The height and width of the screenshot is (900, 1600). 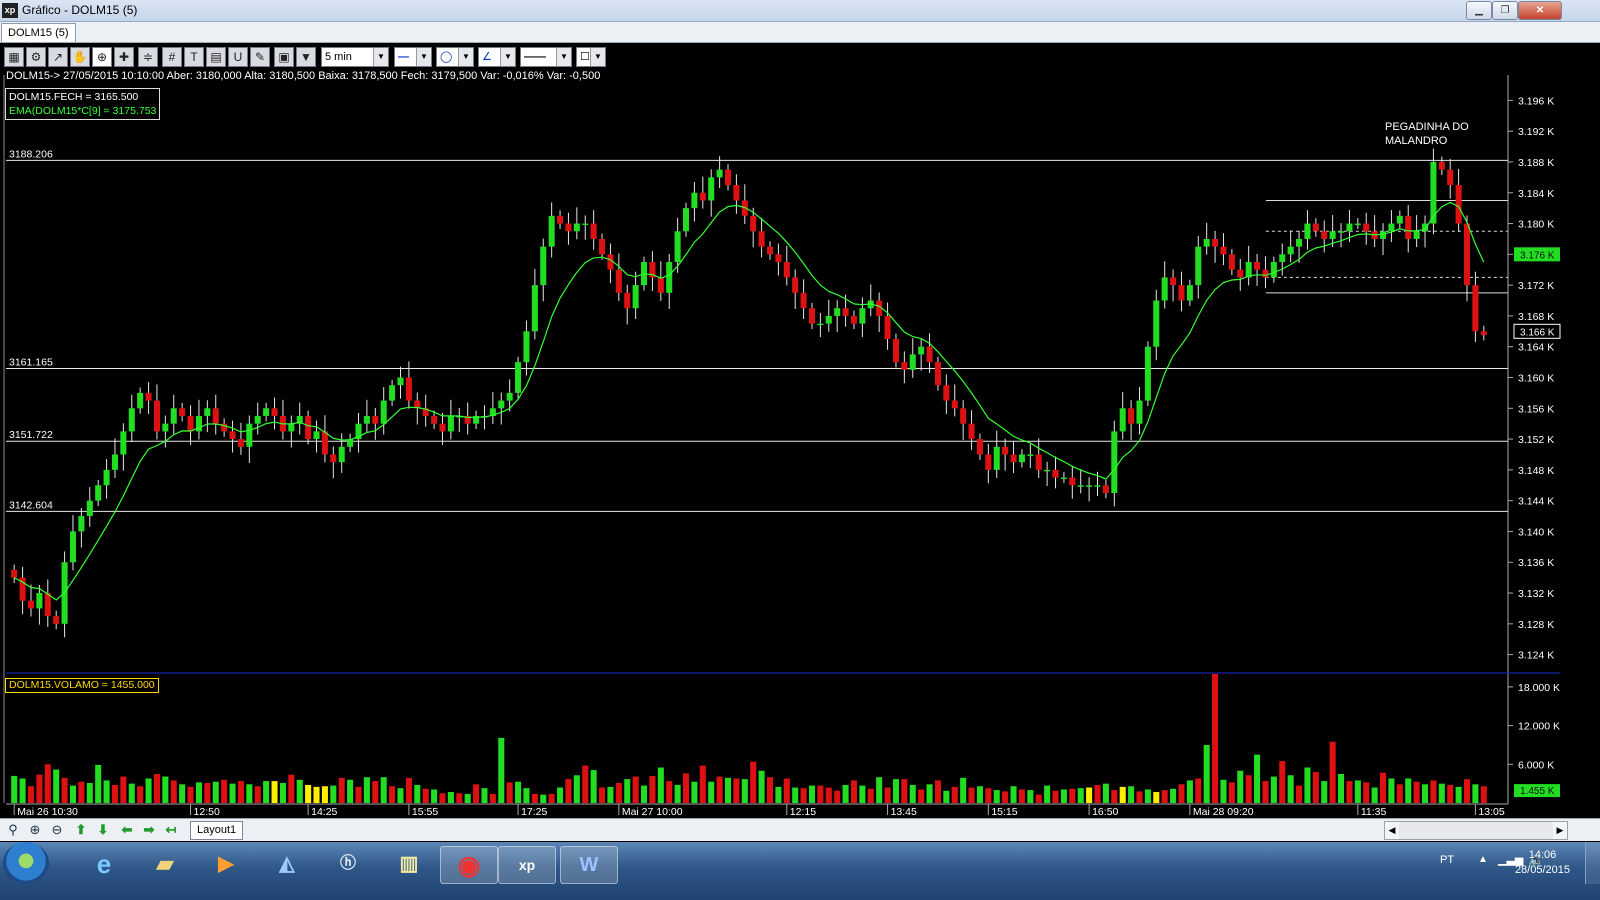 I want to click on scroll-left-icon: ◀, so click(x=1392, y=830).